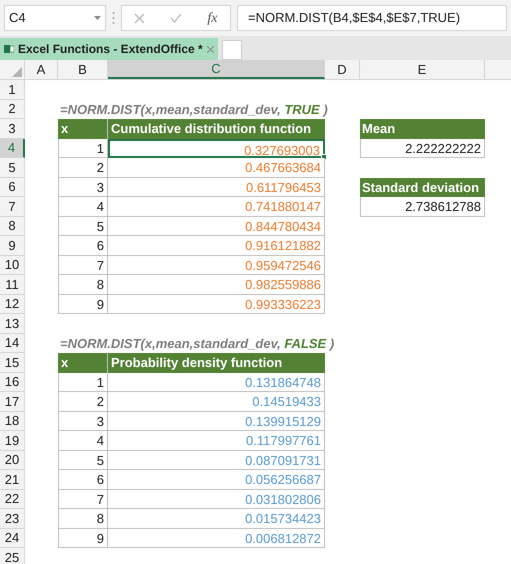  Describe the element at coordinates (12, 284) in the screenshot. I see `row-header: 11` at that location.